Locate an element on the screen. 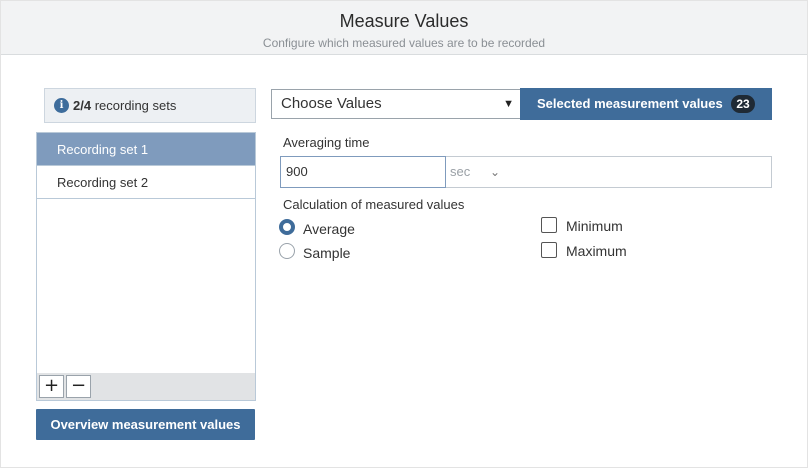 Image resolution: width=808 pixels, height=468 pixels. add-recording-set-button: + is located at coordinates (51, 386).